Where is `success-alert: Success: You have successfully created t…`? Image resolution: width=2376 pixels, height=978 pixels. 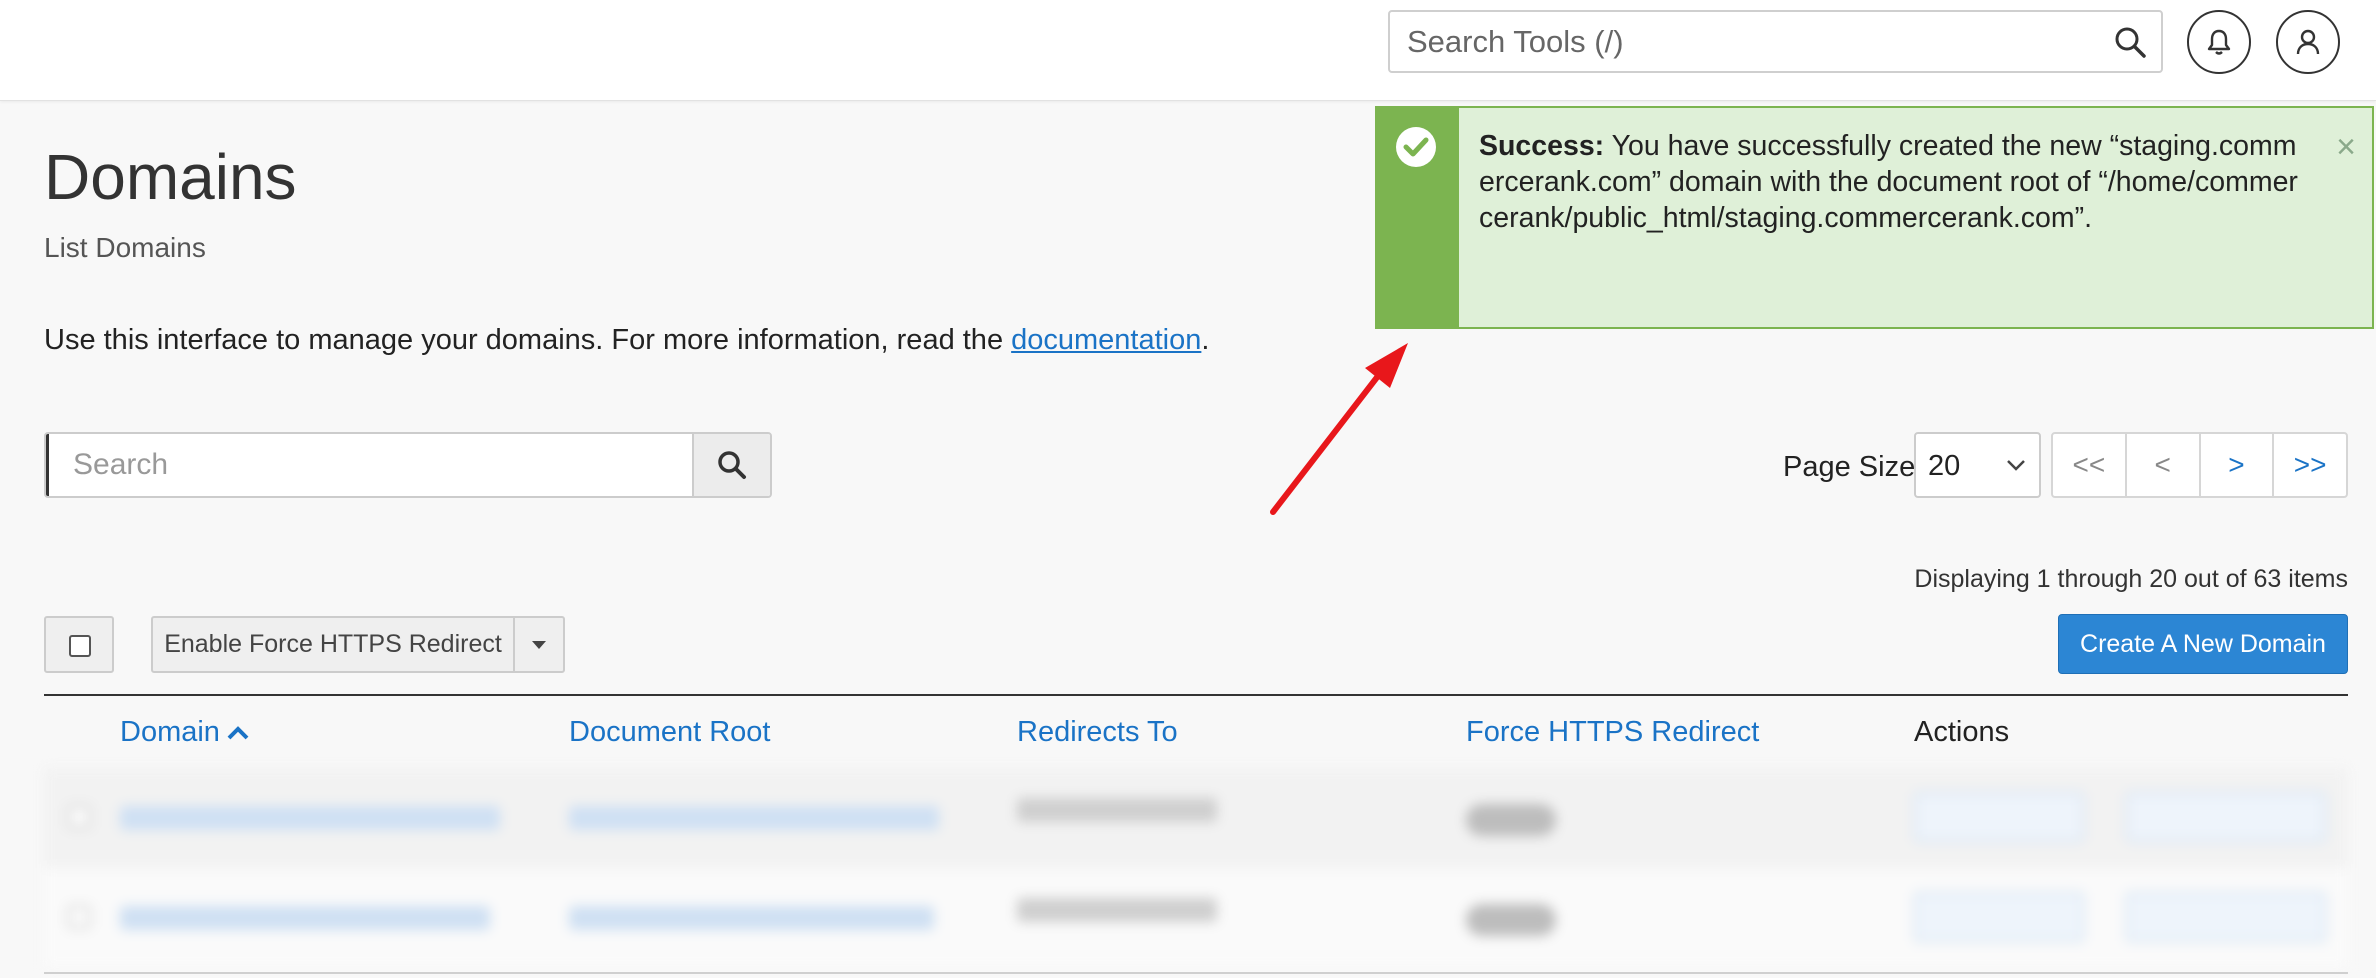
success-alert: Success: You have successfully created t… is located at coordinates (1874, 217).